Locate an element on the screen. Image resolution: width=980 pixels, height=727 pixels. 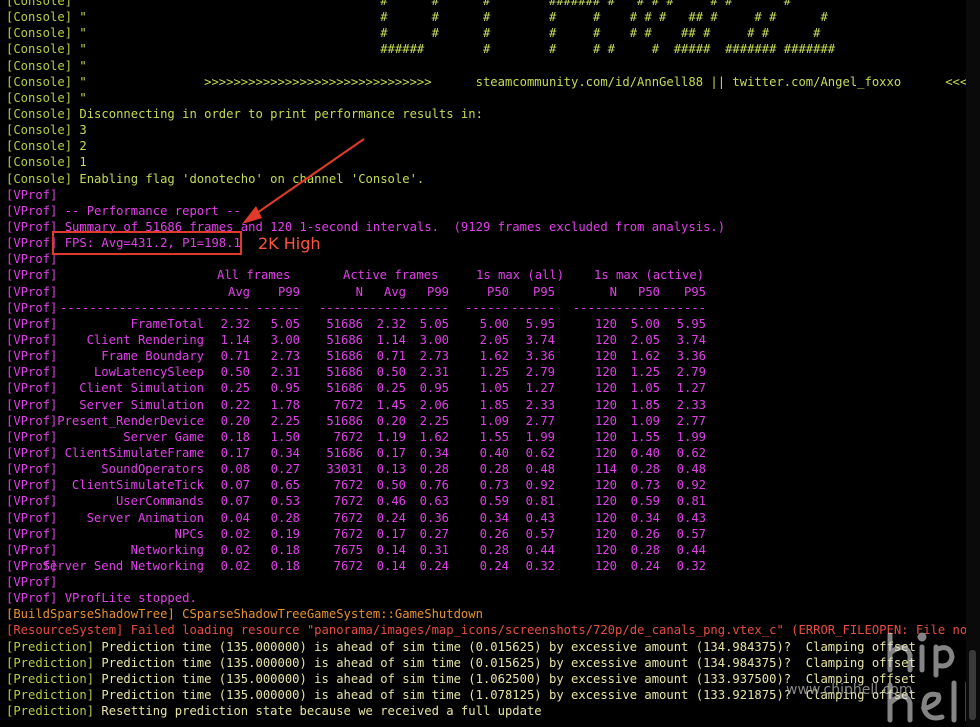
table-cell: 1.62 is located at coordinates (645, 356).